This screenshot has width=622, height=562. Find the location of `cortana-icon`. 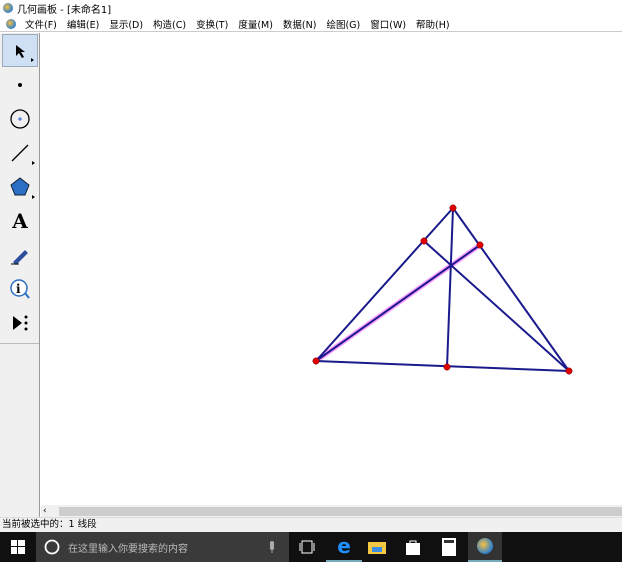

cortana-icon is located at coordinates (52, 547).